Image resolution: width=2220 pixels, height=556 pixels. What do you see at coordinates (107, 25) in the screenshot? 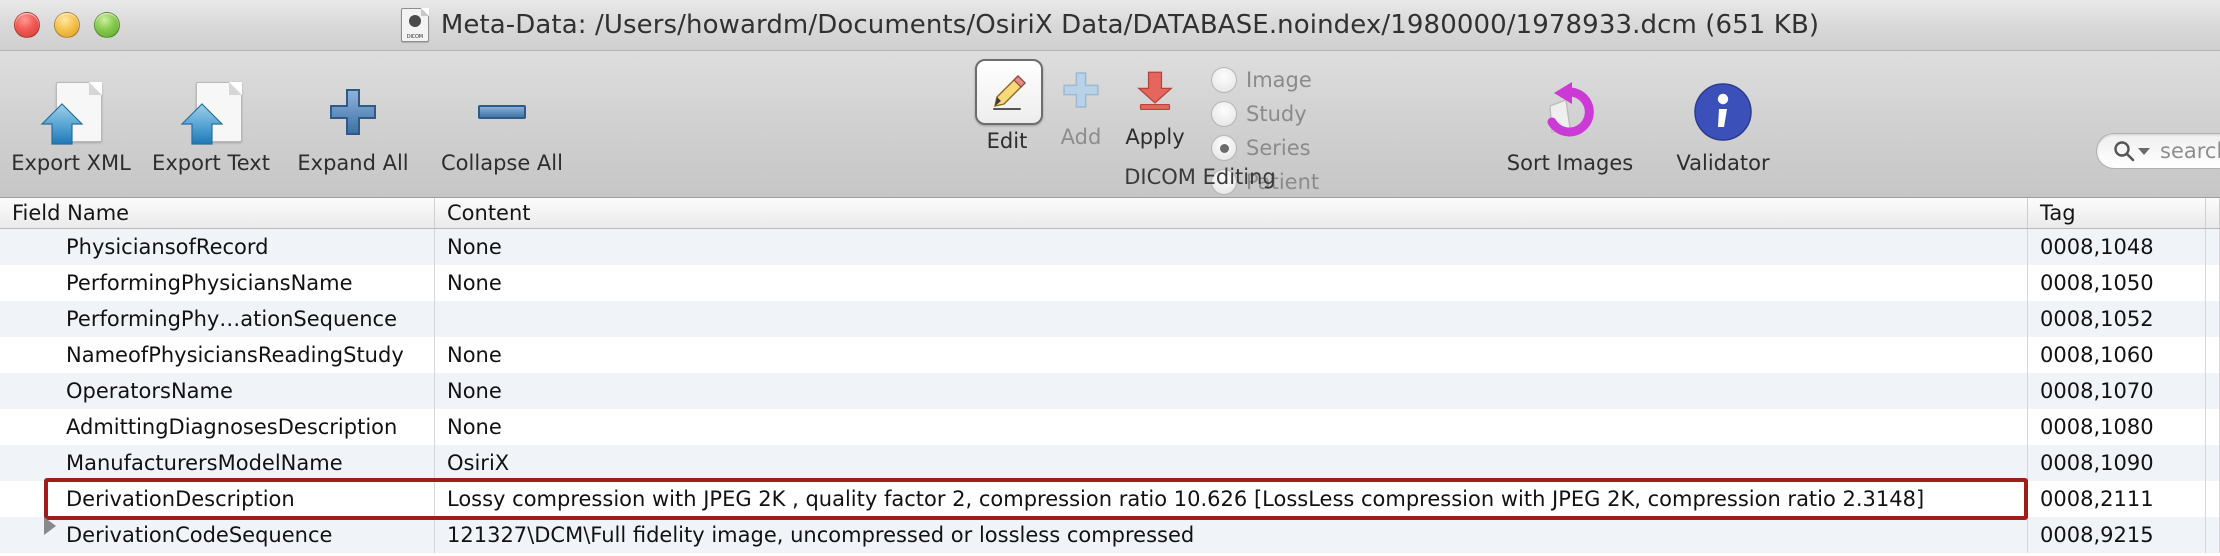
I see `zoom-button` at bounding box center [107, 25].